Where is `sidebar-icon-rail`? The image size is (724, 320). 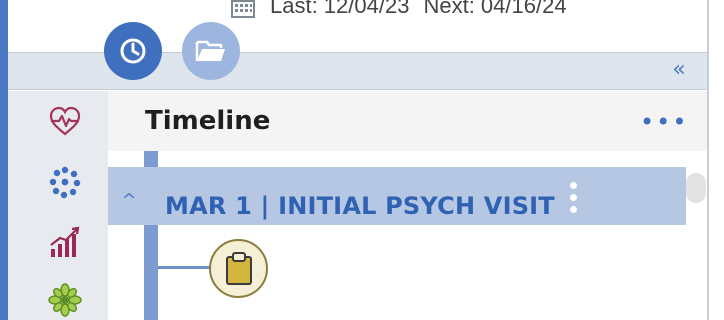 sidebar-icon-rail is located at coordinates (58, 205).